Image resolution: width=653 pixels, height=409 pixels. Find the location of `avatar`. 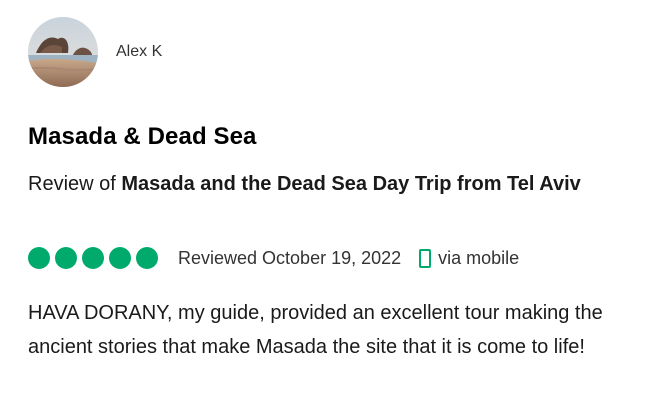

avatar is located at coordinates (63, 52).